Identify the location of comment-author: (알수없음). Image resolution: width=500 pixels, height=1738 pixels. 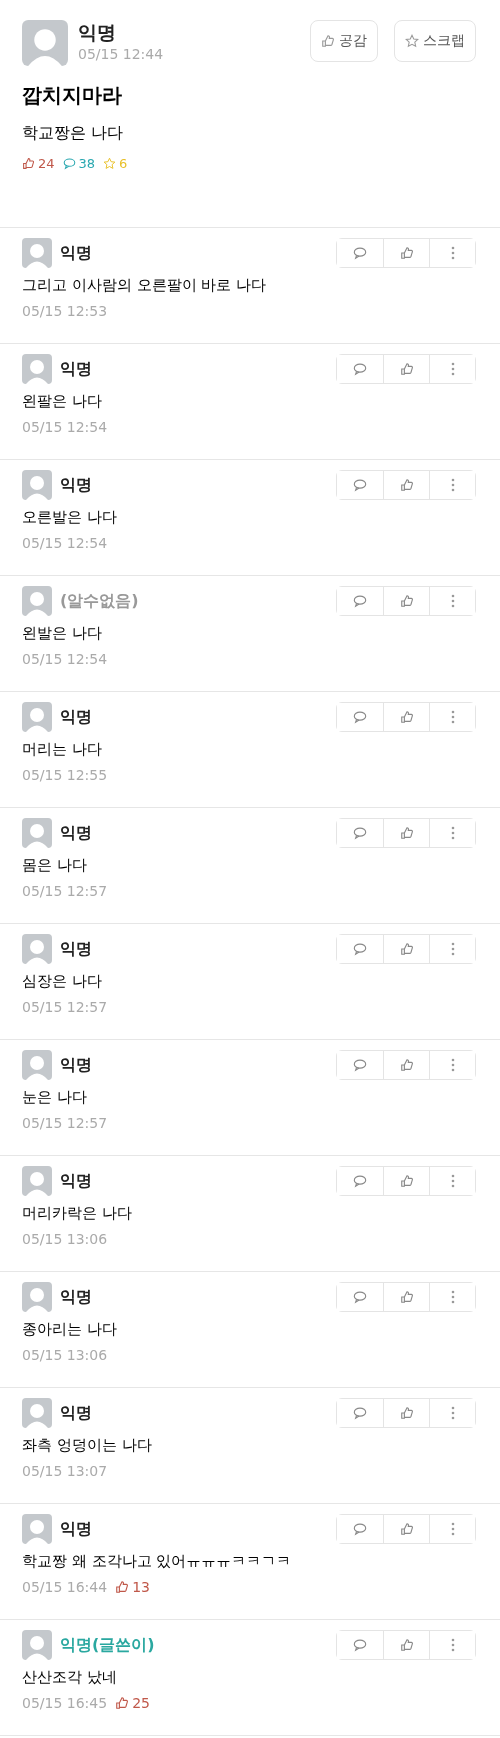
(99, 601).